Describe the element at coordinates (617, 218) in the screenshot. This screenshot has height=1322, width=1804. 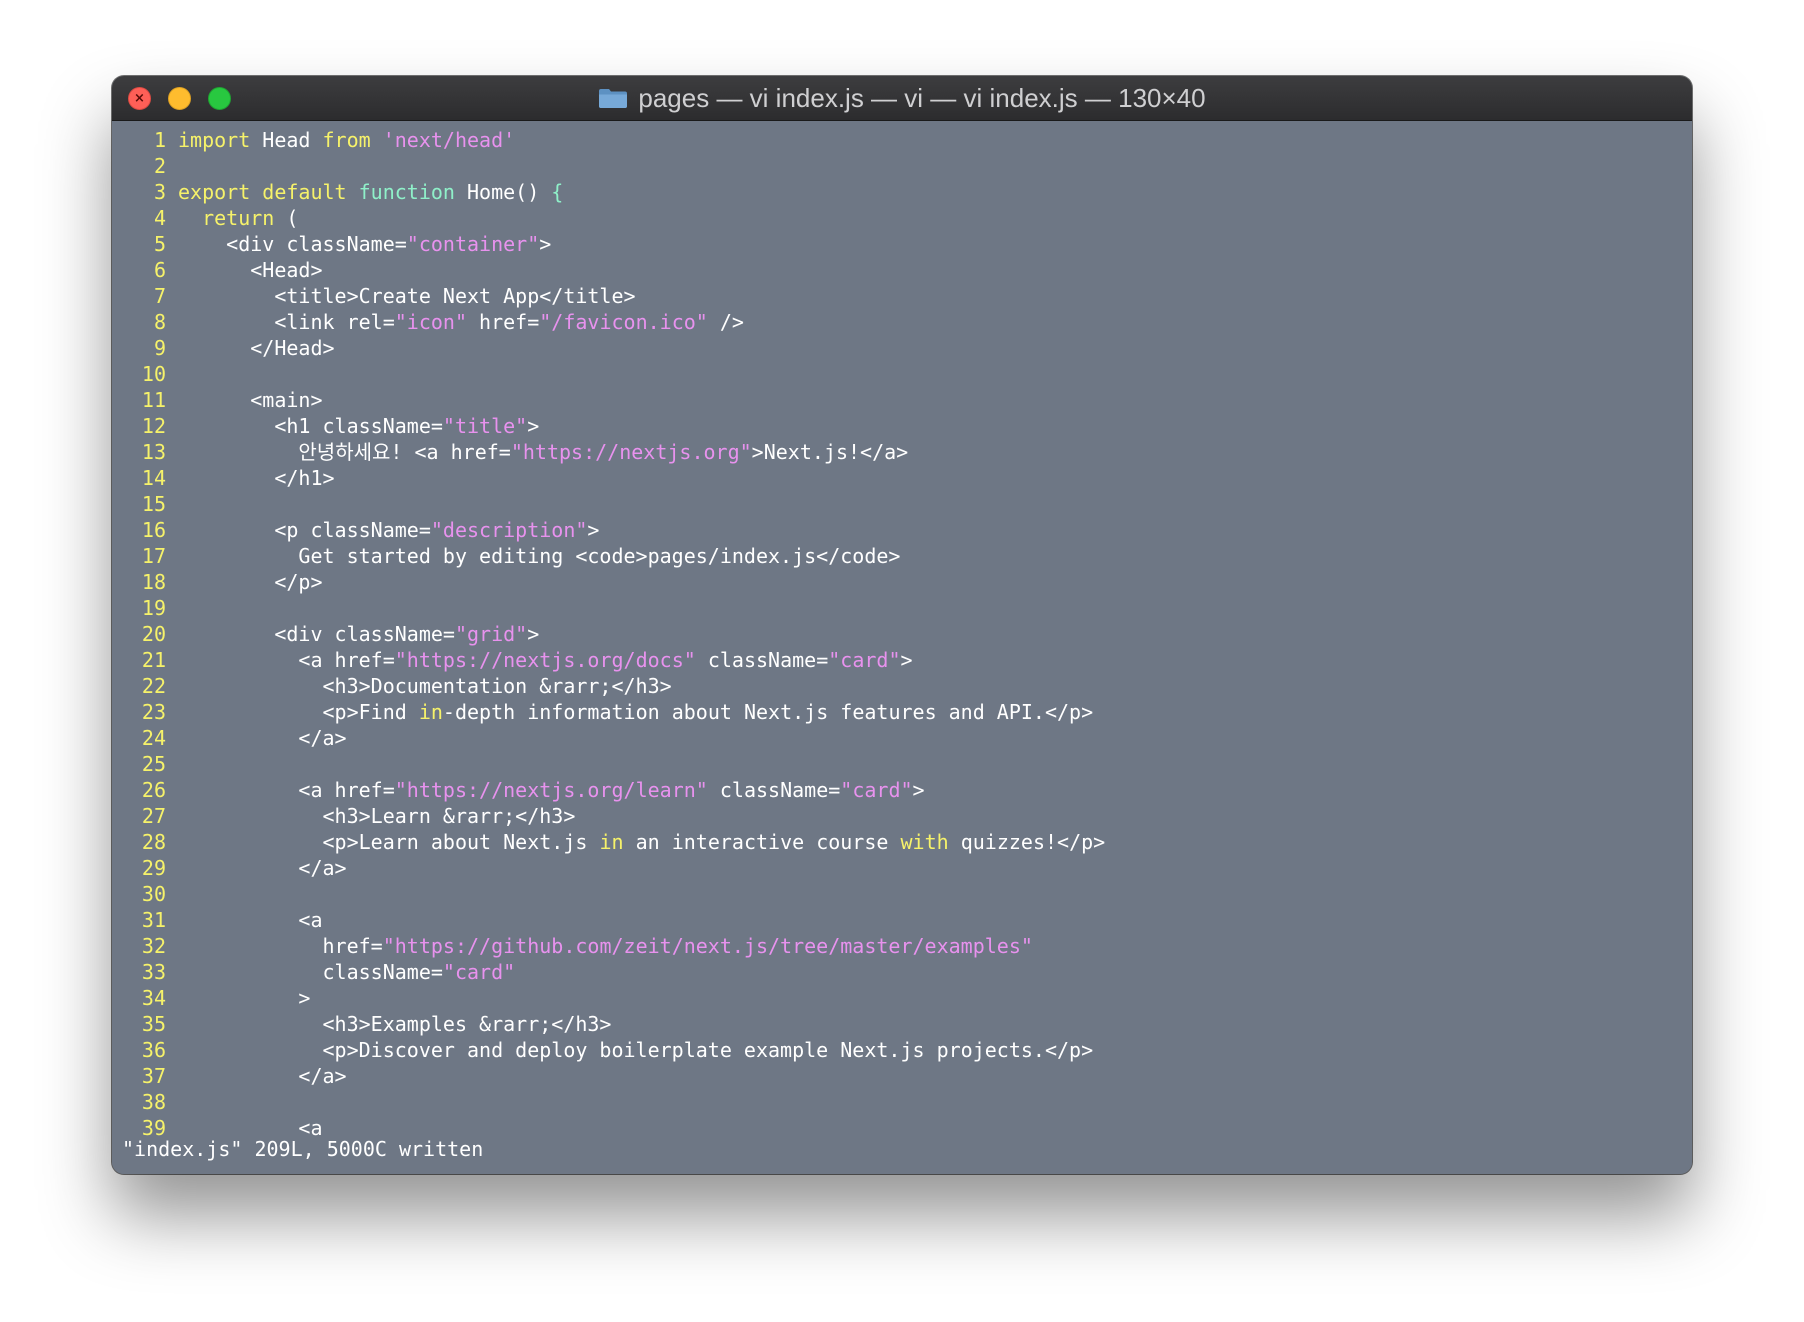
I see `code-line: 4 return (` at that location.